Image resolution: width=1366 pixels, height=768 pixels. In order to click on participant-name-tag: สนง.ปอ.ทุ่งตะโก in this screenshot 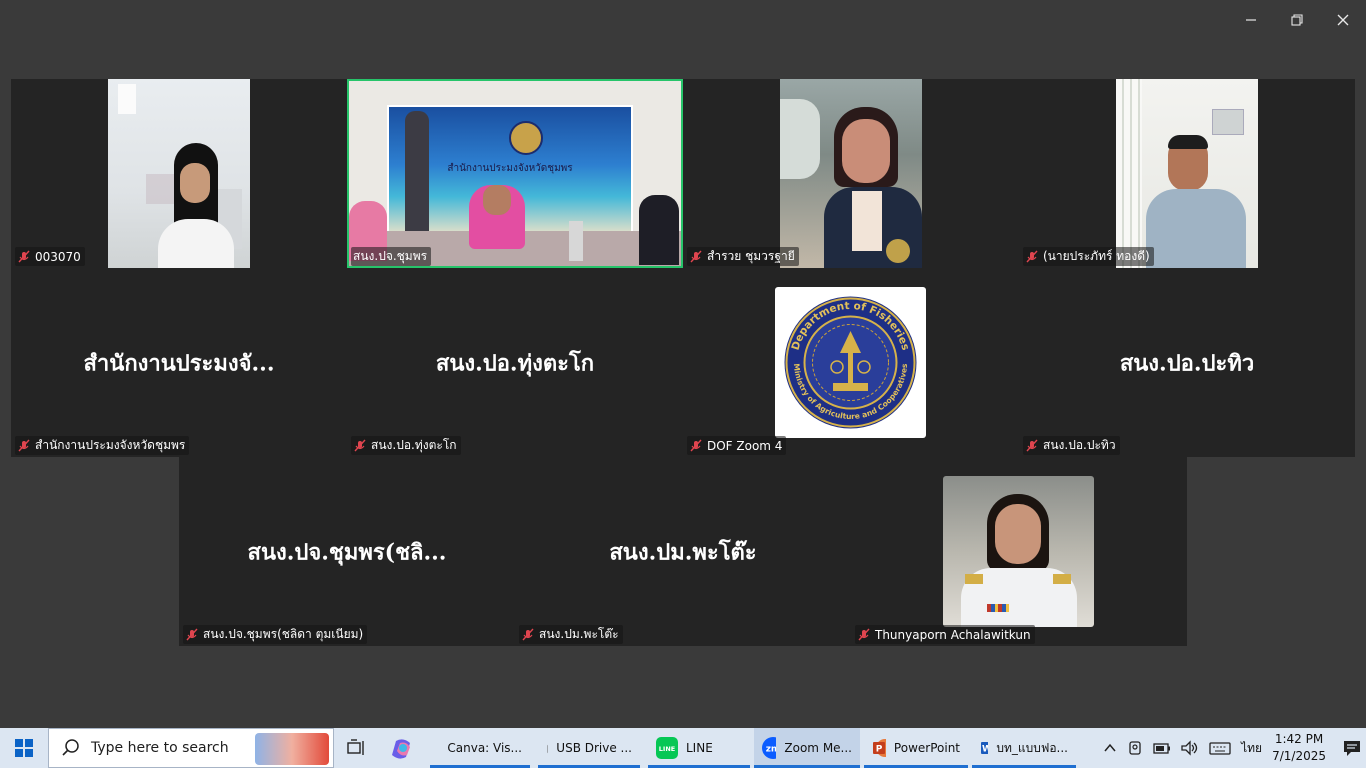, I will do `click(406, 445)`.